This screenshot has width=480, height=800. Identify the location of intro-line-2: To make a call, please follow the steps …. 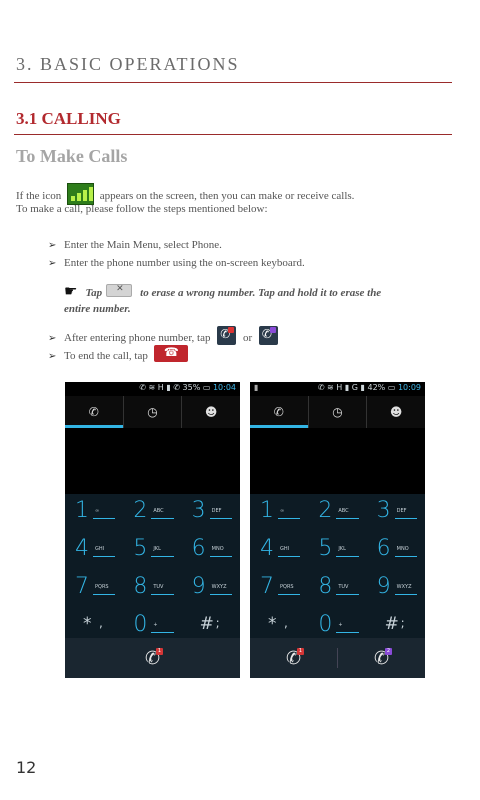
(142, 209).